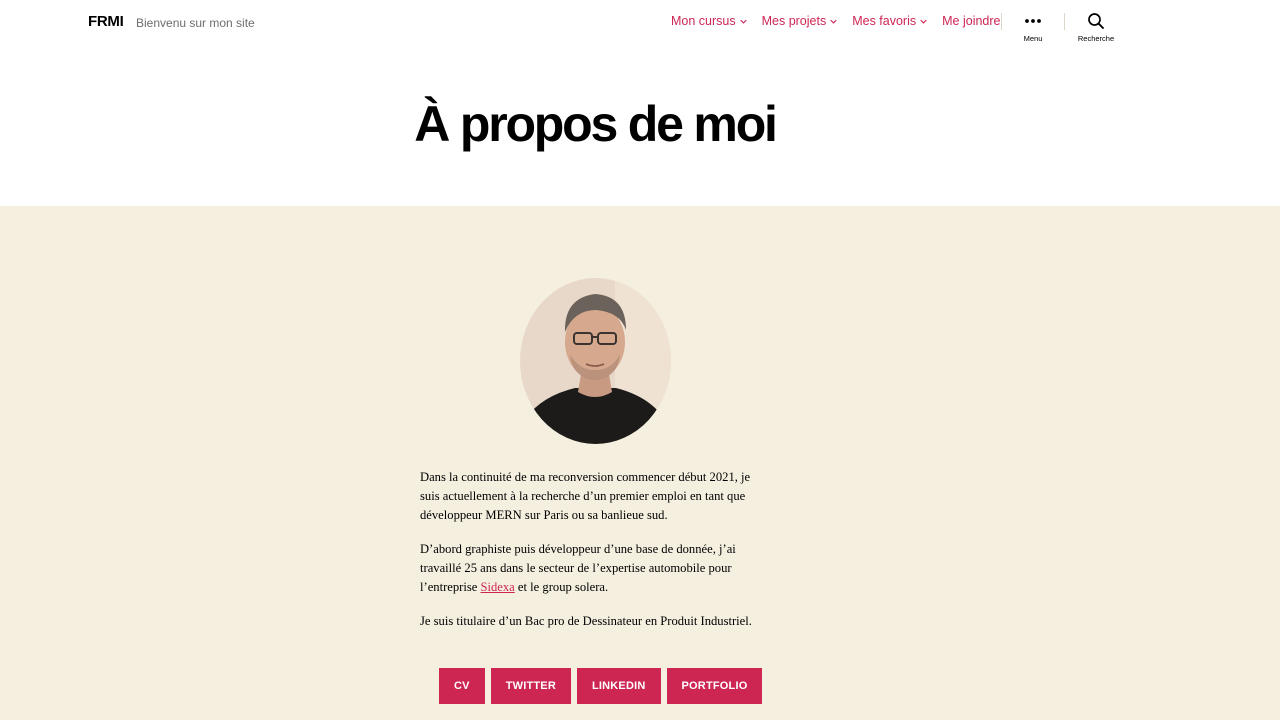  I want to click on avatar-image, so click(595, 361).